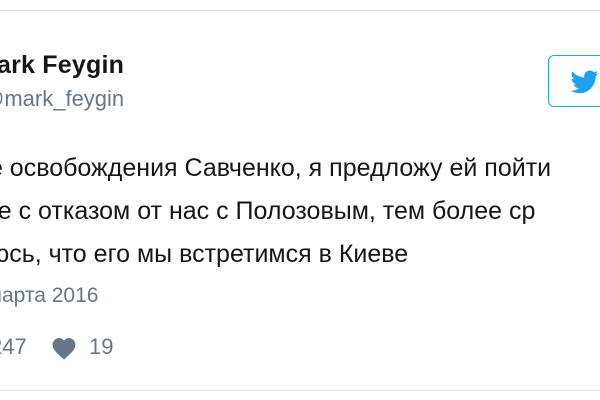  I want to click on tweet-actions: 247 19, so click(300, 349).